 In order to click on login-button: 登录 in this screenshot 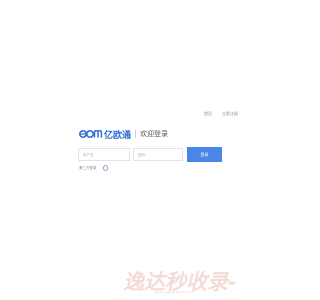, I will do `click(204, 154)`.